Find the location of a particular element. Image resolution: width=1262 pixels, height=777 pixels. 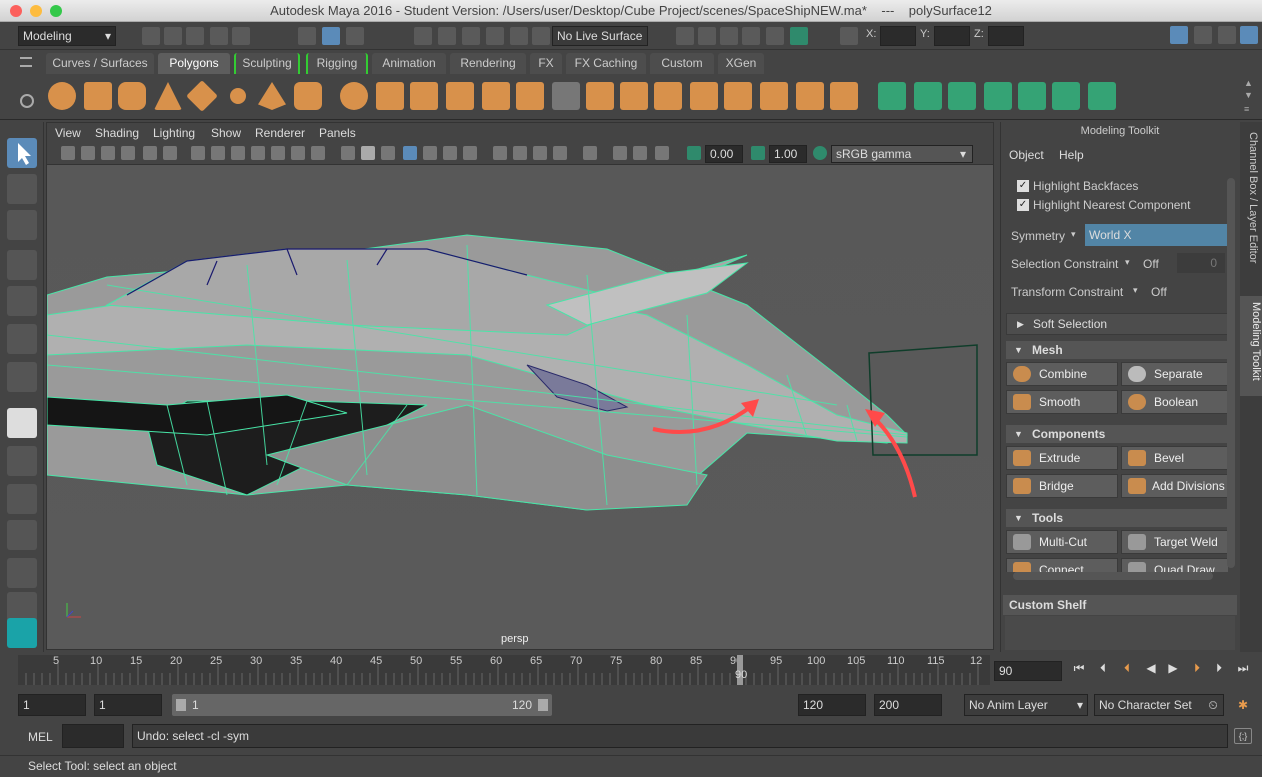

isolate-select-icon is located at coordinates (590, 153).